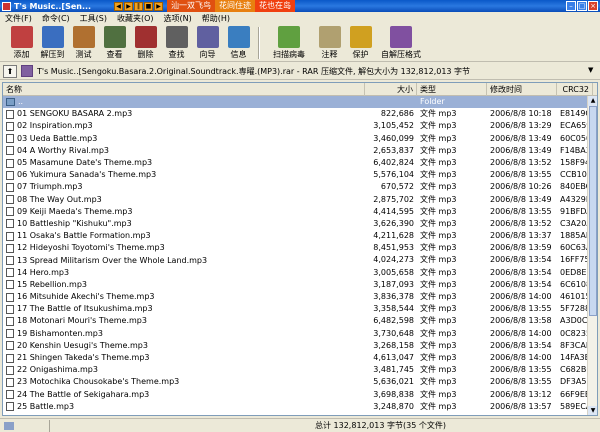 The height and width of the screenshot is (432, 600). I want to click on menu-options: 选项(N), so click(178, 18).